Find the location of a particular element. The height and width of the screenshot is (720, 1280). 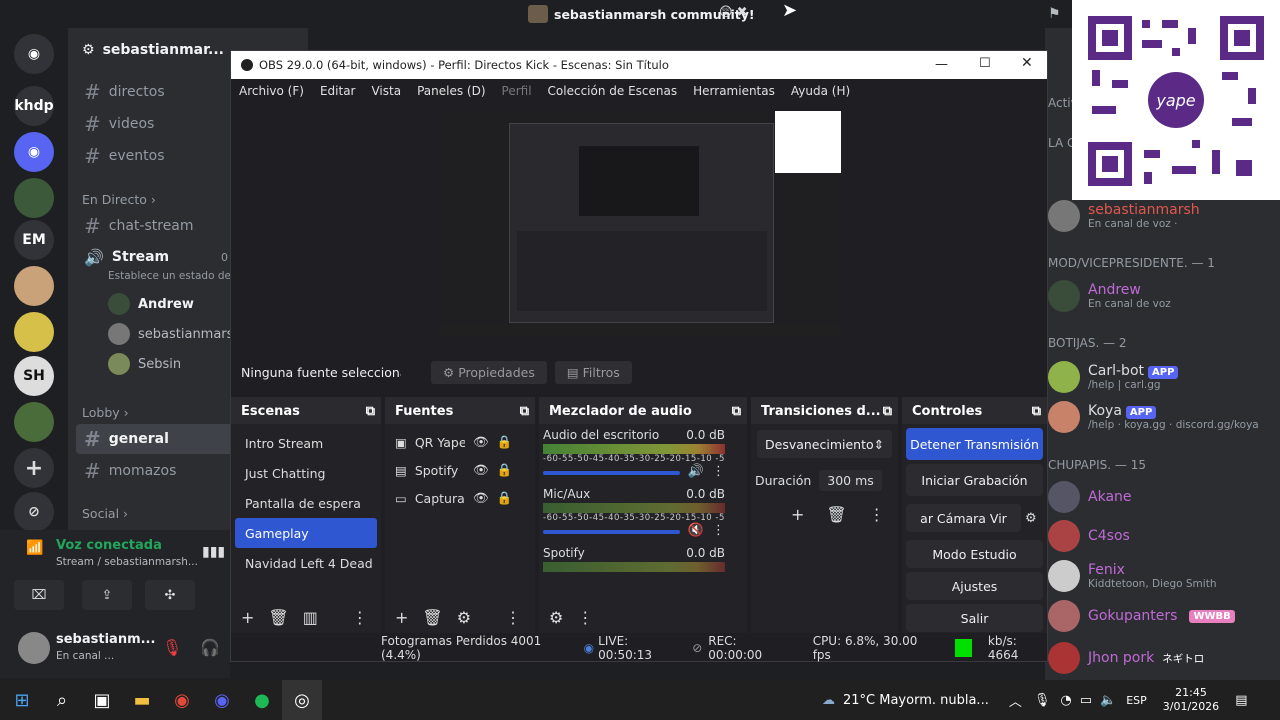

battery-icon: ▭ is located at coordinates (1086, 700).